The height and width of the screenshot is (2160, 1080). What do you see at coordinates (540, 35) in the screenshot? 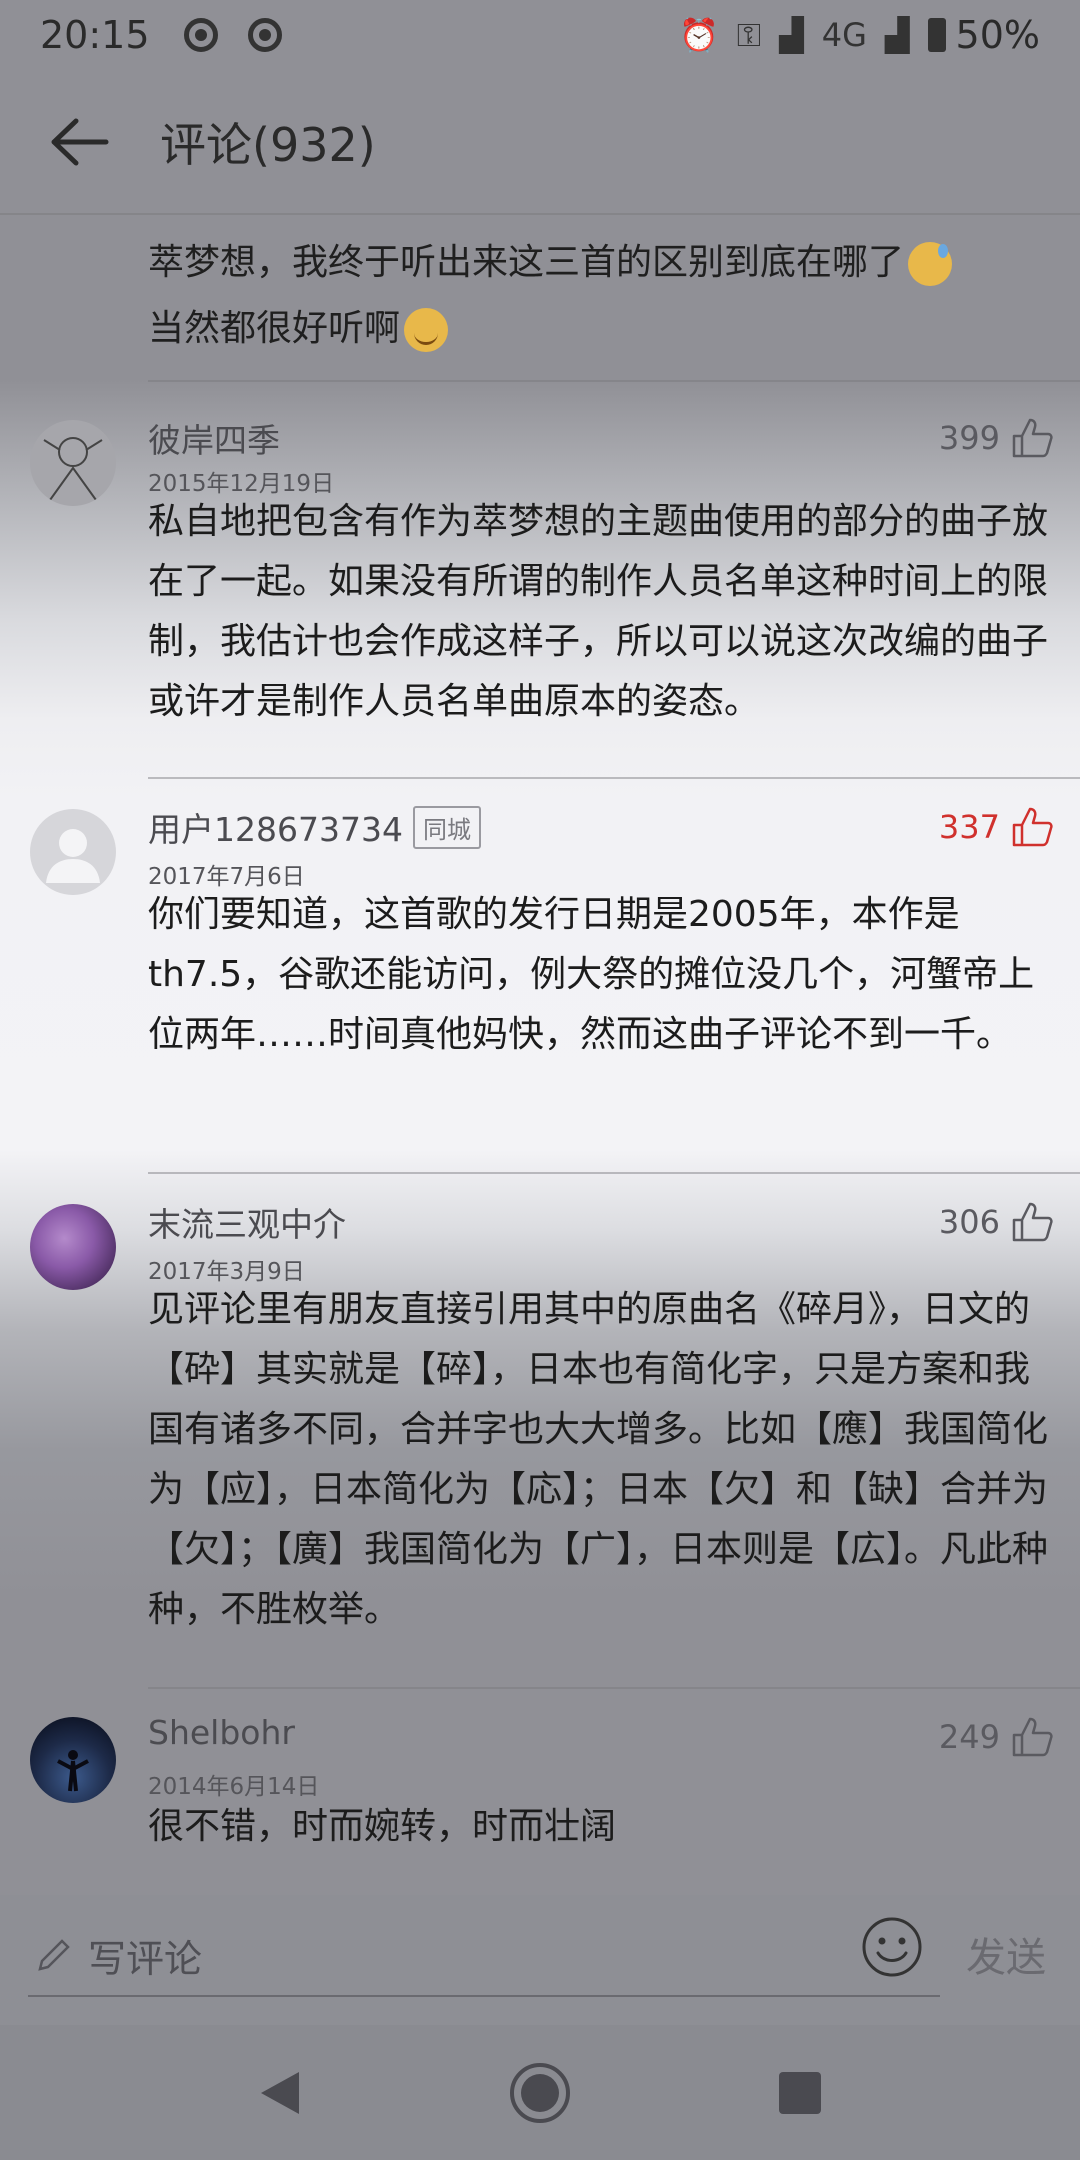
I see `status-bar: 20:15 ⏰ ⚿ ▟ 4G ▟ 50%` at bounding box center [540, 35].